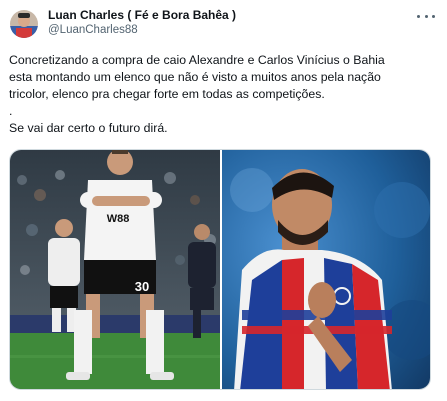 This screenshot has width=447, height=401. I want to click on author-handle: @LuanCharles88, so click(142, 30).